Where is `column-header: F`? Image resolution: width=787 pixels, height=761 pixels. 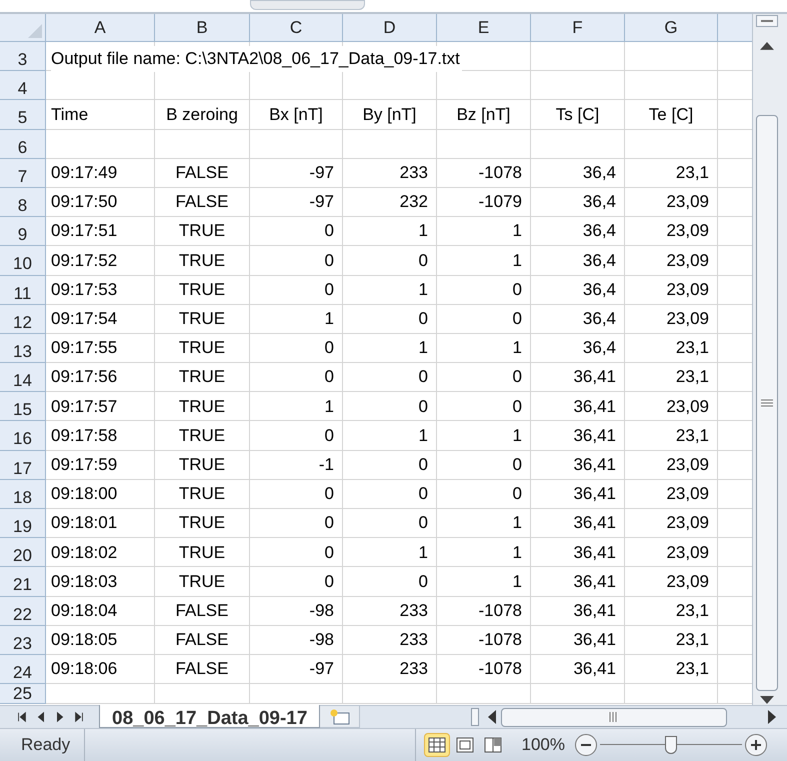
column-header: F is located at coordinates (578, 28).